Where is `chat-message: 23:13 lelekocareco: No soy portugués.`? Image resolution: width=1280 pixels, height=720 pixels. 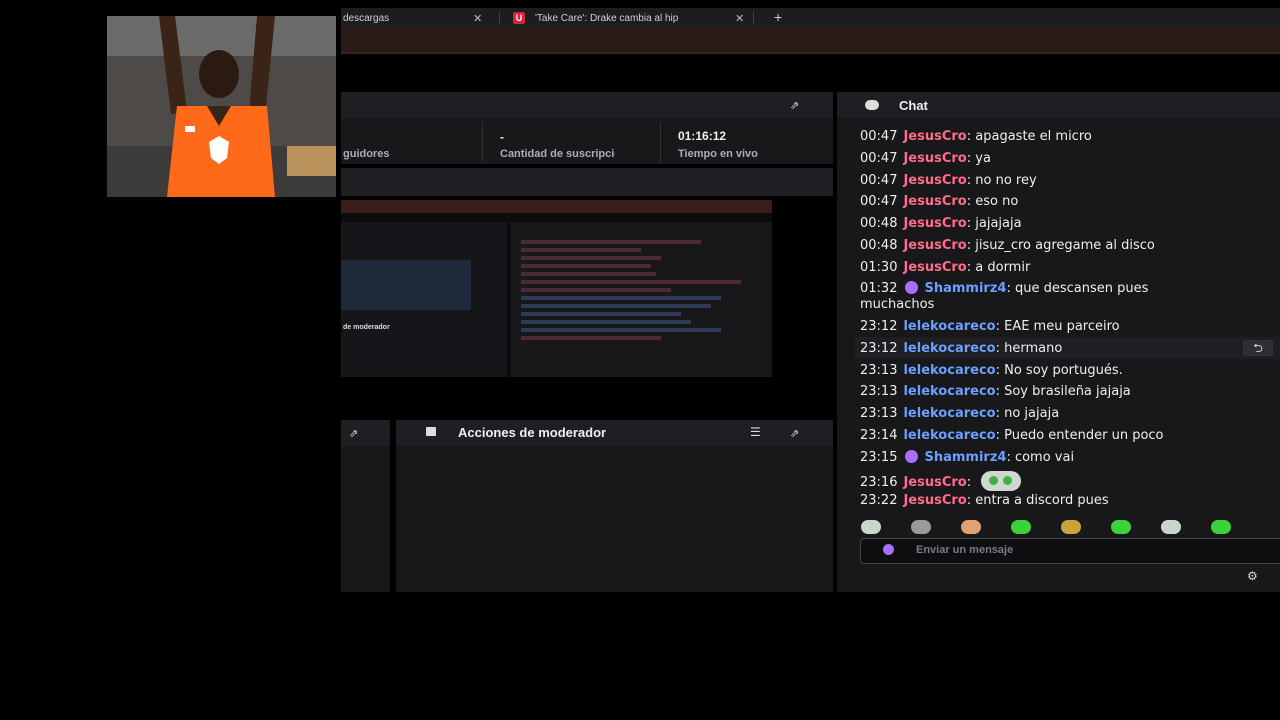 chat-message: 23:13 lelekocareco: No soy portugués. is located at coordinates (991, 370).